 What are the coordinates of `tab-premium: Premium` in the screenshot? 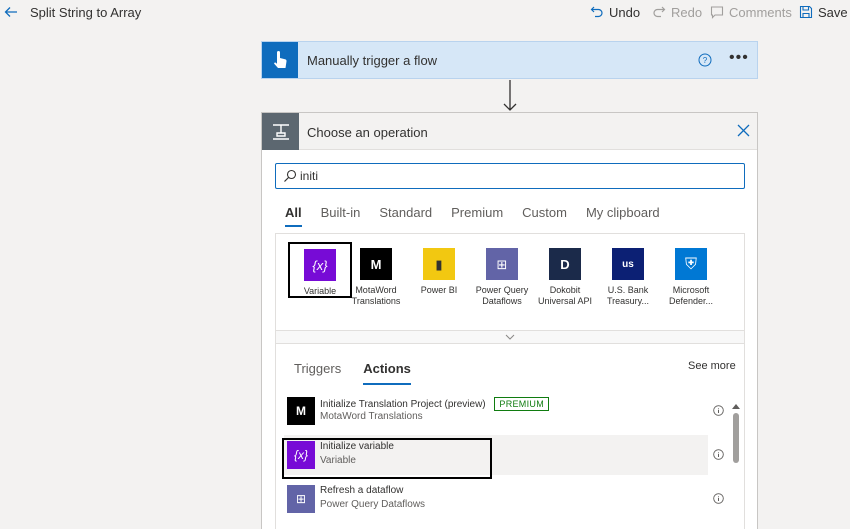 It's located at (477, 216).